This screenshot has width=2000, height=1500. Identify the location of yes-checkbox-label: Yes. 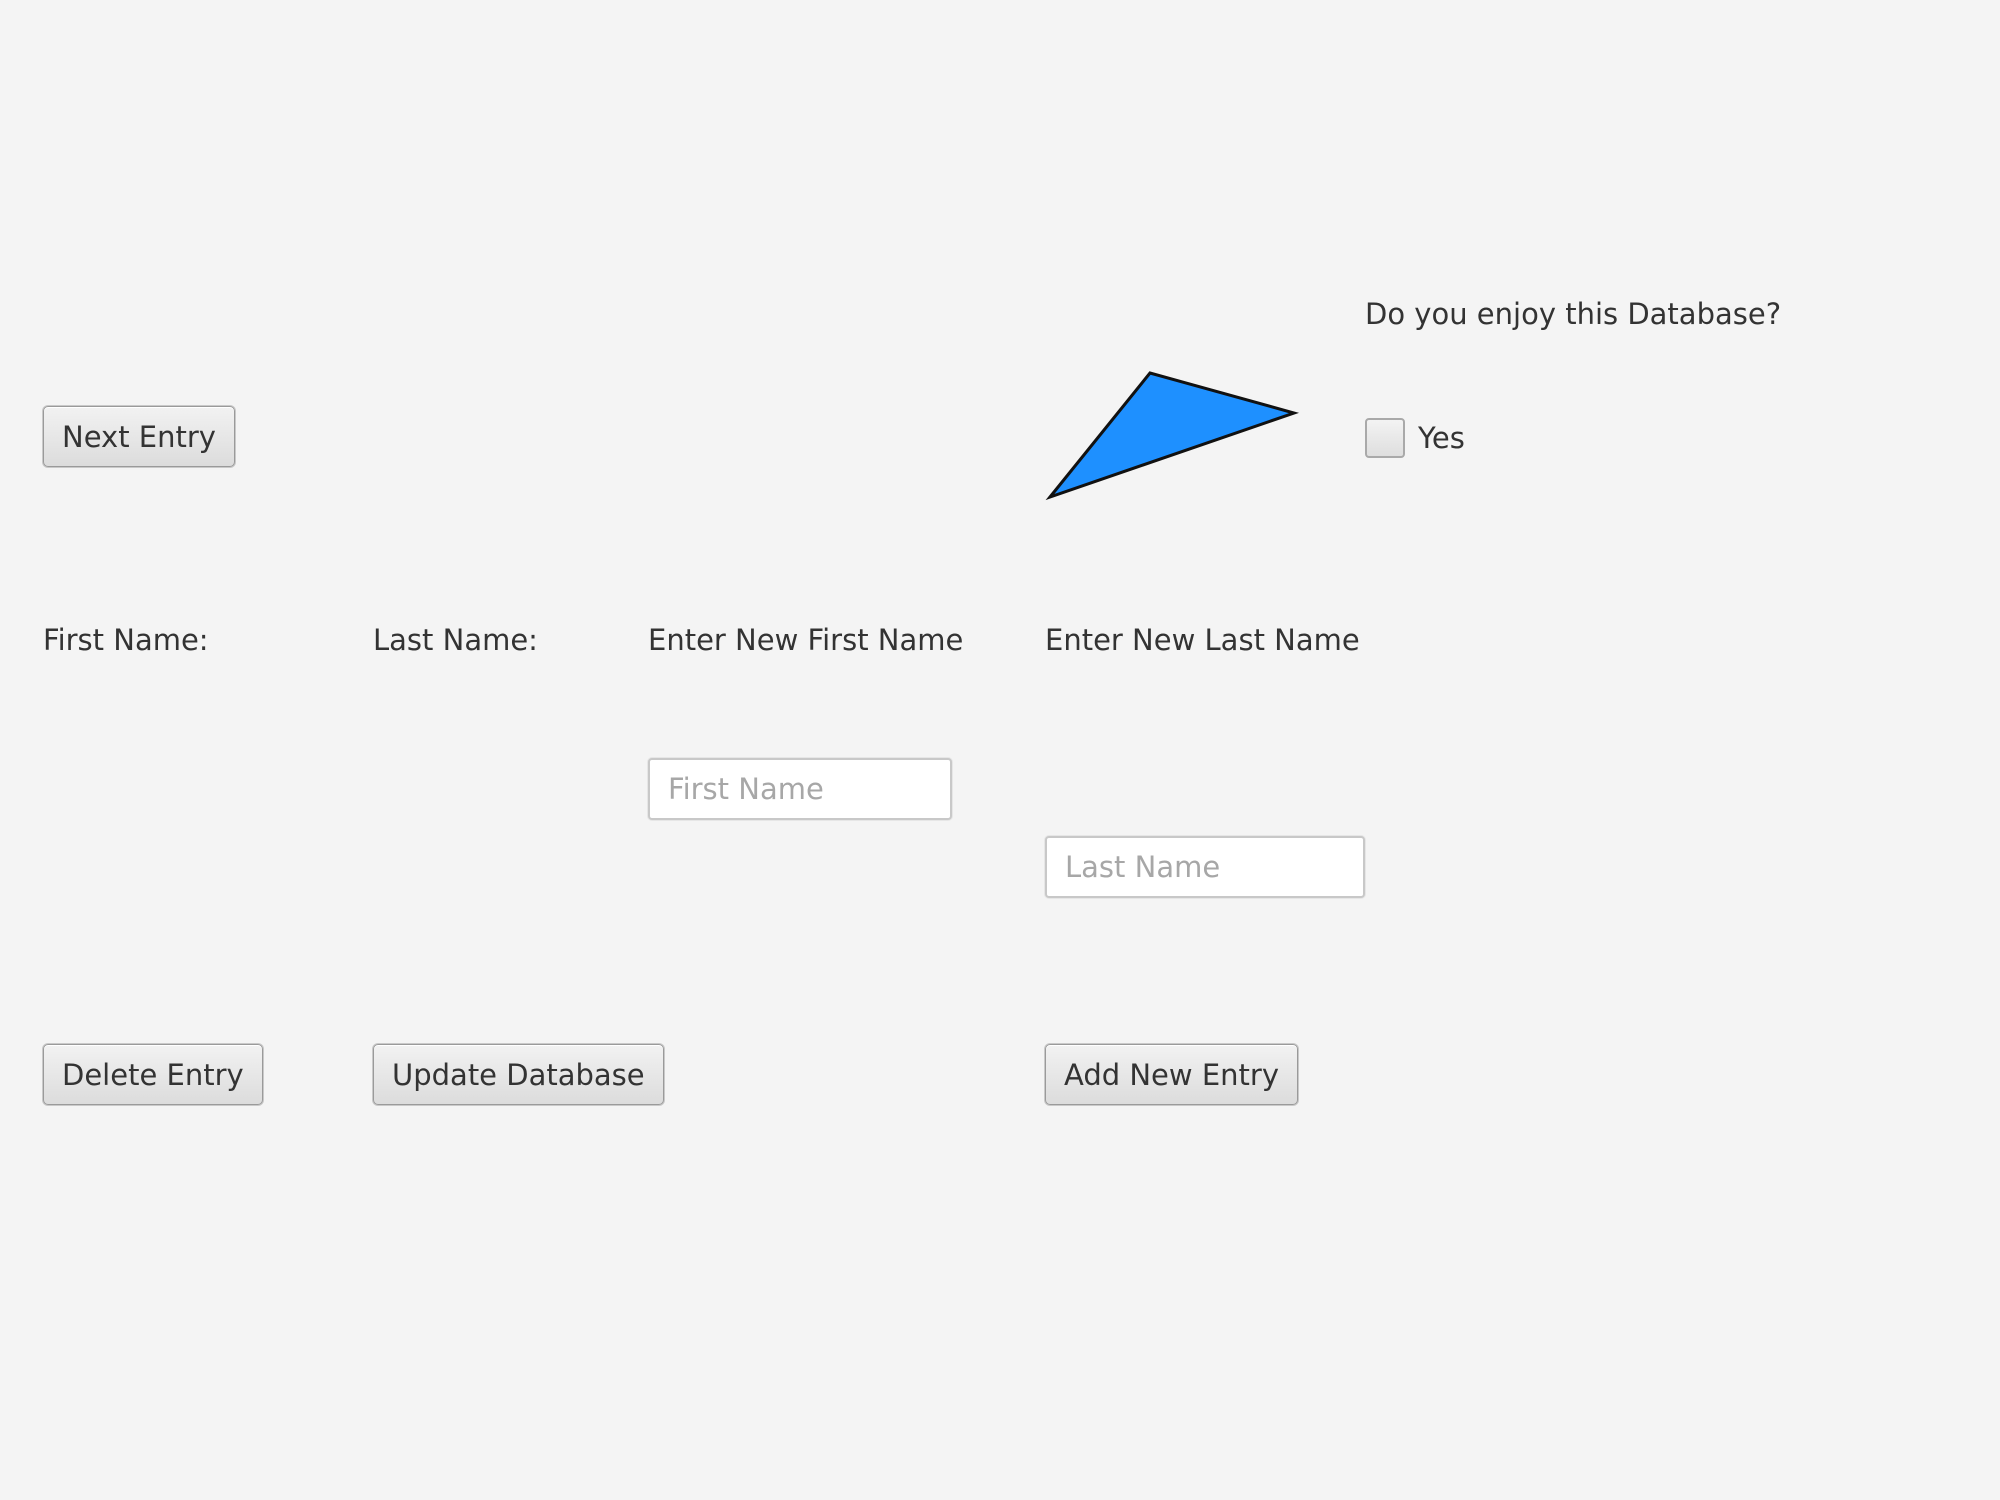
(1441, 438).